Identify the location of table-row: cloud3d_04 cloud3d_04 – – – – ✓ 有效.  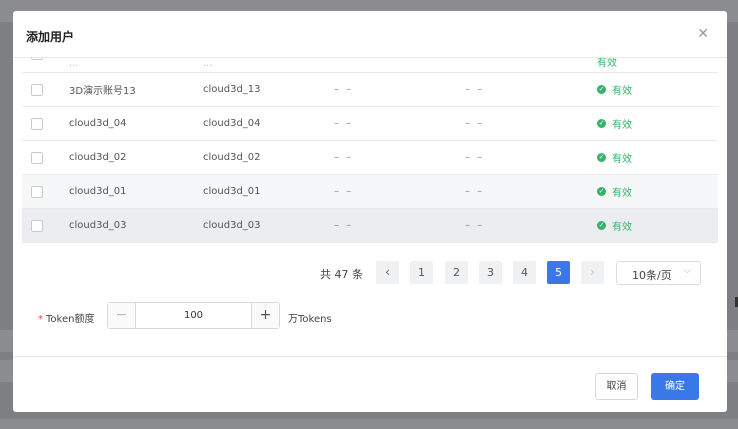
(370, 124).